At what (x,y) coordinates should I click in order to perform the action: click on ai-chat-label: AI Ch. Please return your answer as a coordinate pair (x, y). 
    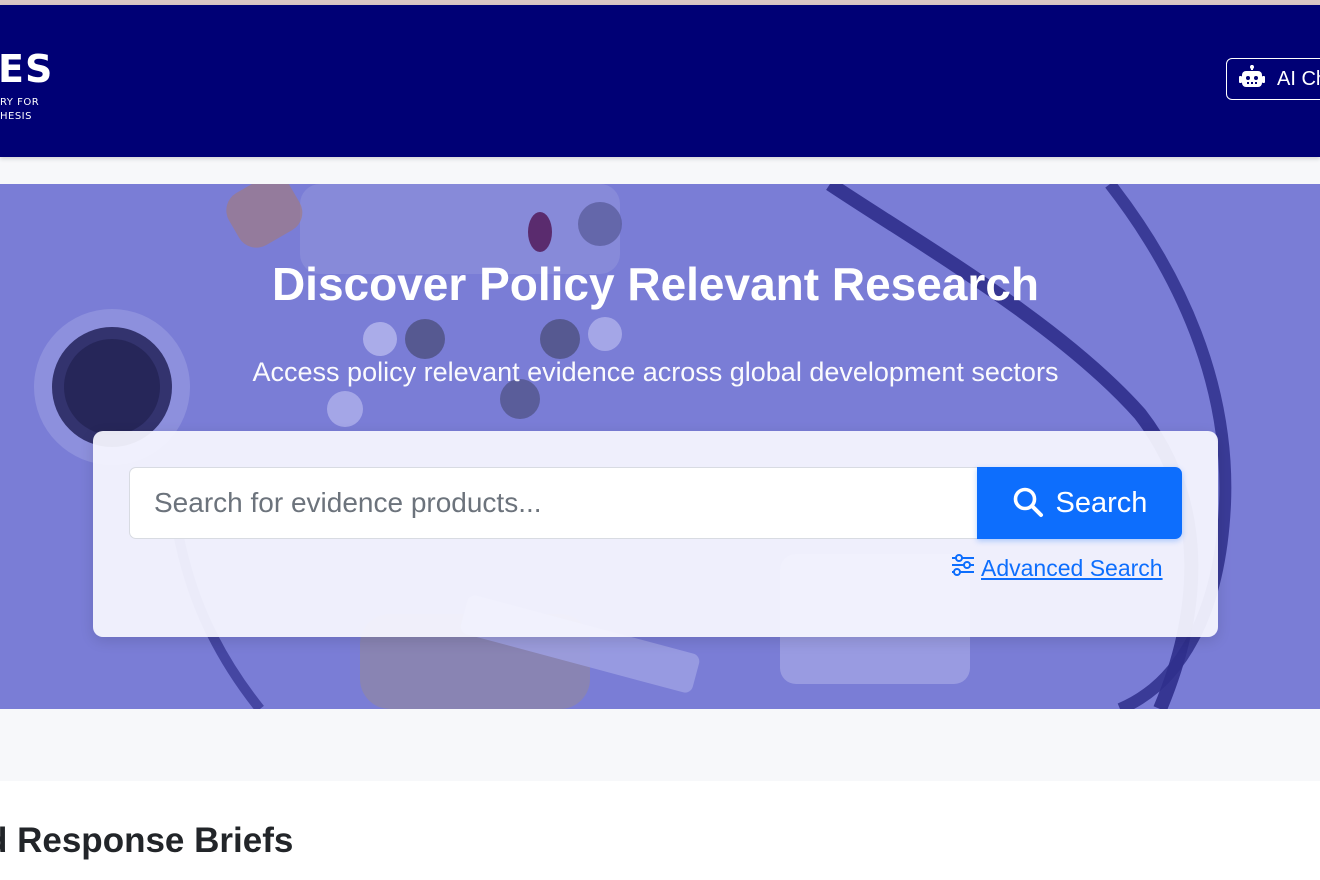
    Looking at the image, I should click on (1298, 78).